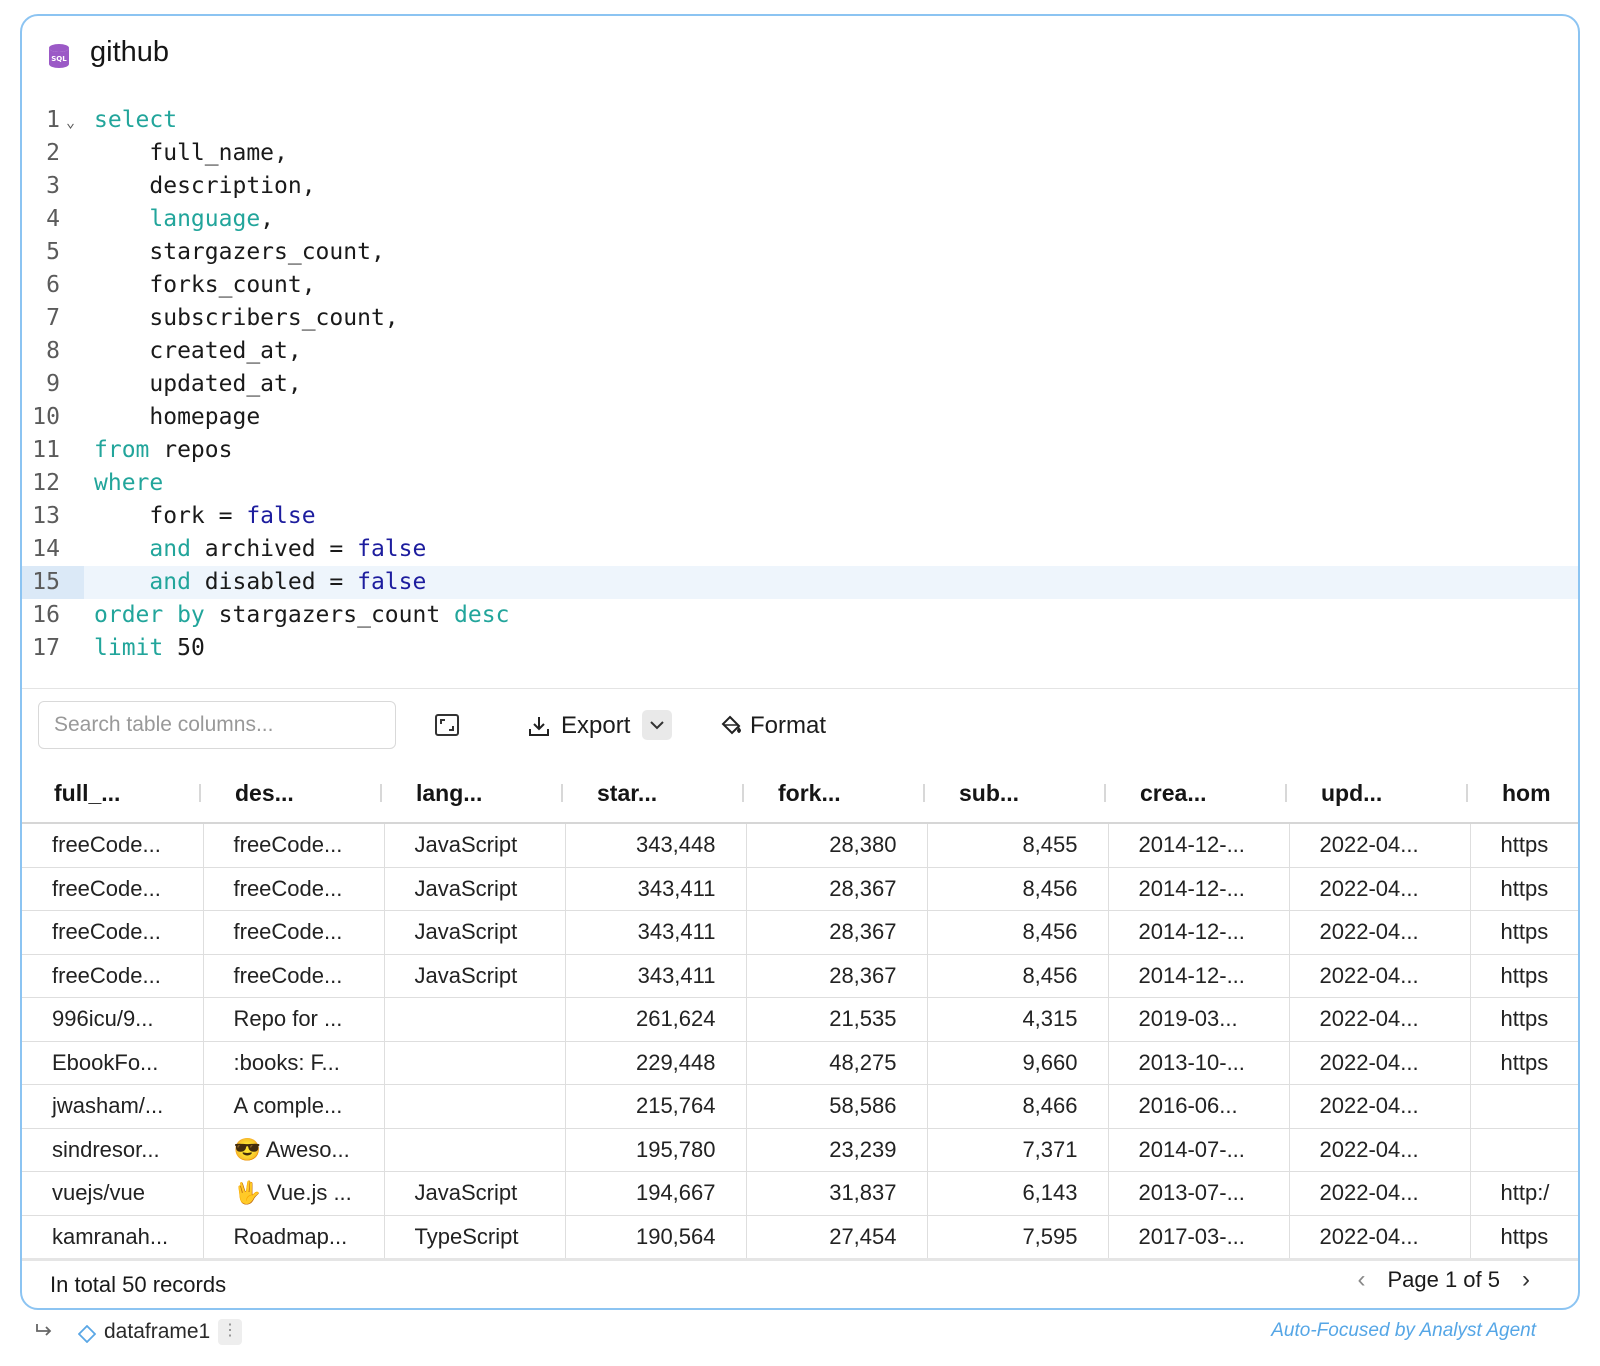 This screenshot has width=1600, height=1366. I want to click on table-cell: 343,411, so click(656, 976).